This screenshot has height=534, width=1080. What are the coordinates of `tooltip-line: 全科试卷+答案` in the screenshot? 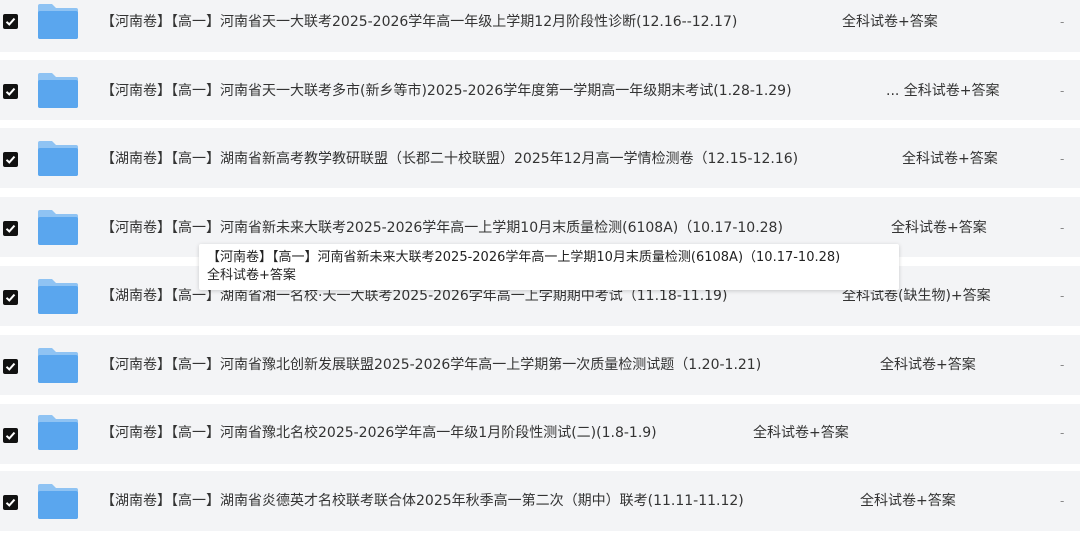 It's located at (251, 275).